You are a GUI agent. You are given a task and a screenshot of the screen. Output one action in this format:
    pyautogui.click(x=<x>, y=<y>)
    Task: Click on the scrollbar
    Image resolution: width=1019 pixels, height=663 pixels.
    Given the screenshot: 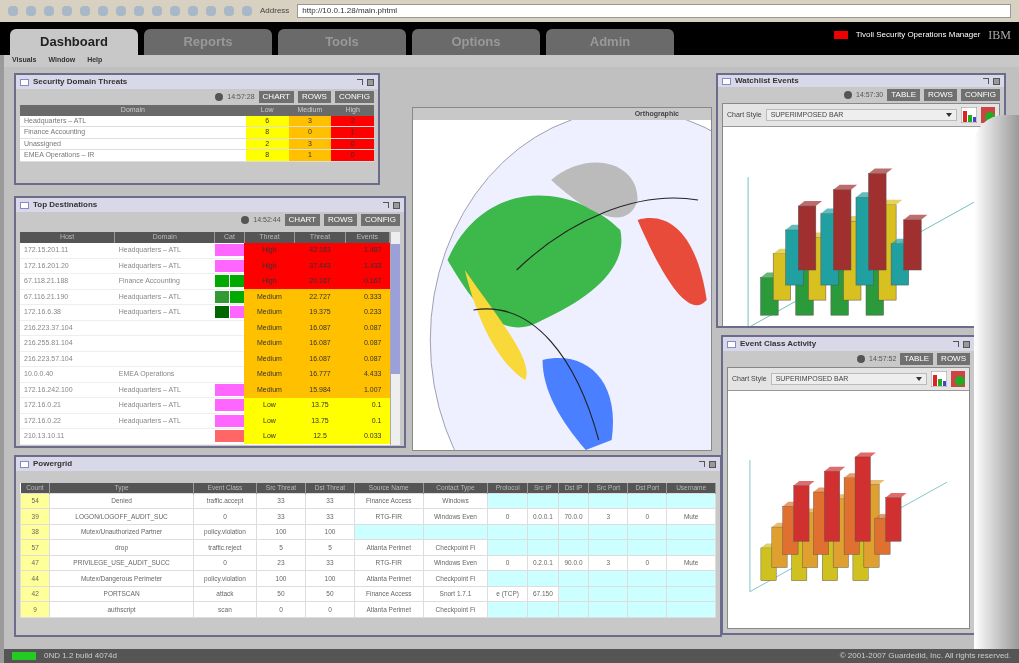 What is the action you would take?
    pyautogui.click(x=395, y=338)
    